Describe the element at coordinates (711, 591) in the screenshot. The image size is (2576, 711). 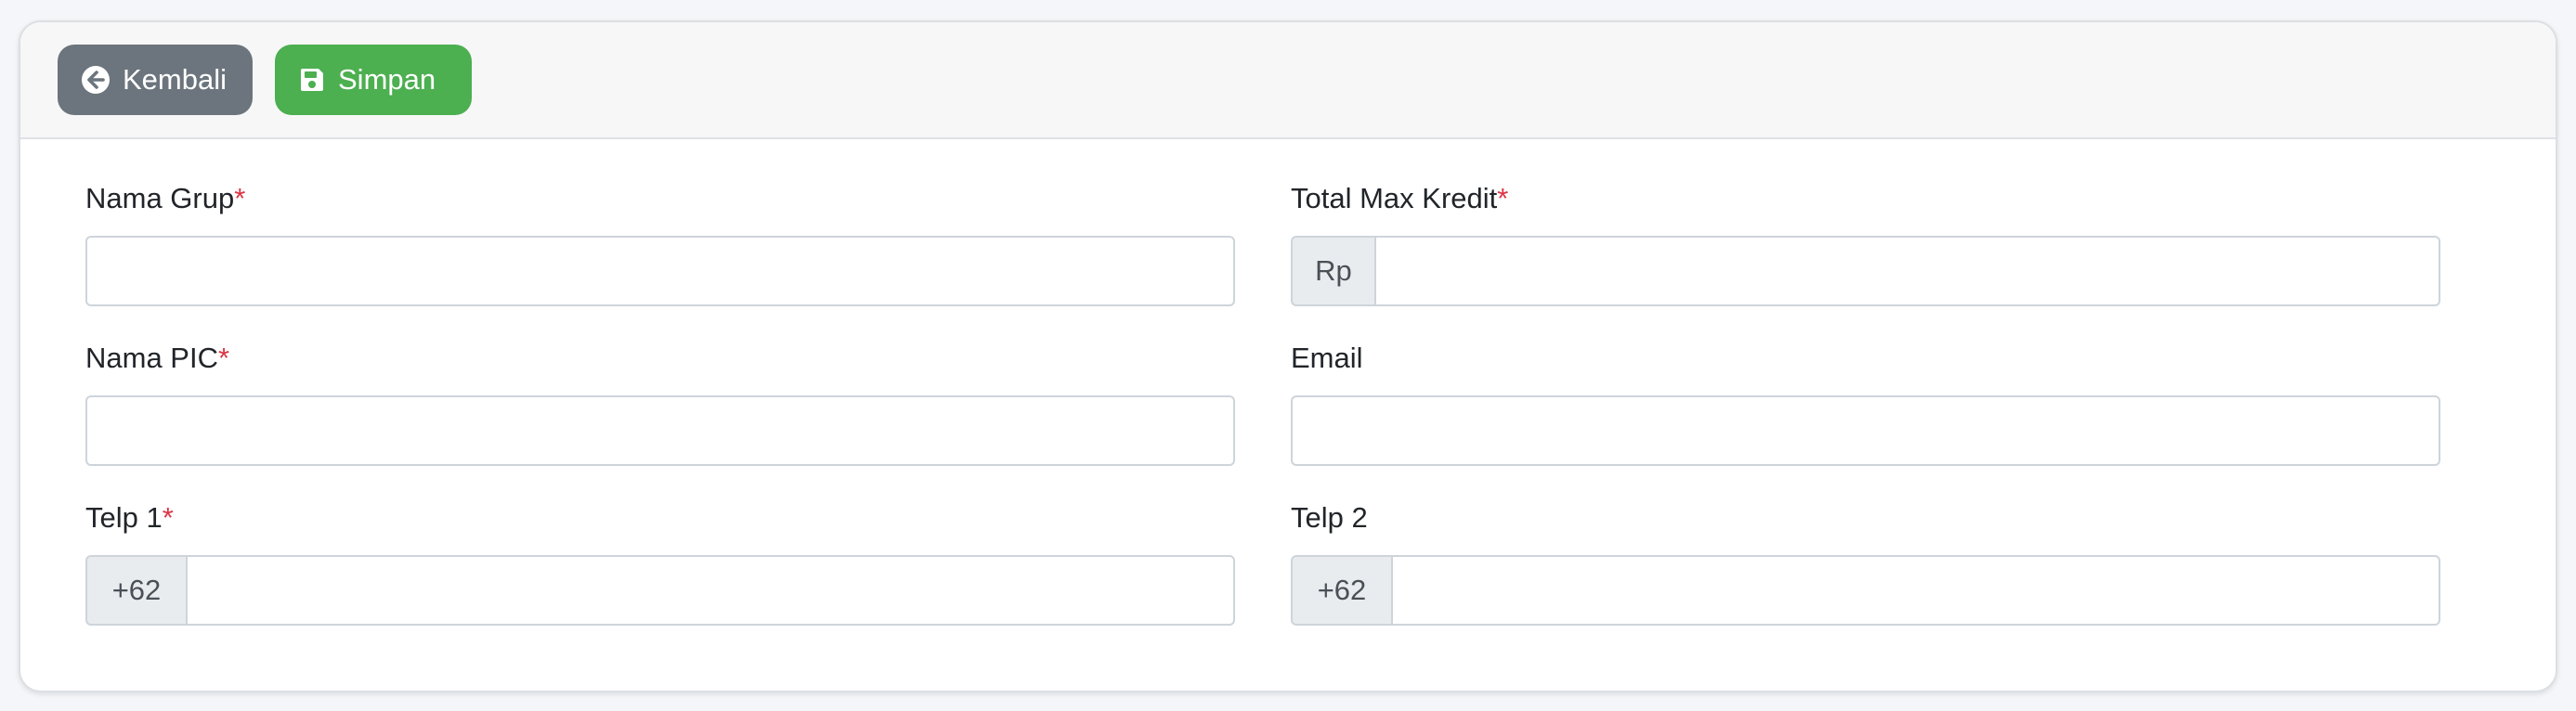
I see `telp1-input` at that location.